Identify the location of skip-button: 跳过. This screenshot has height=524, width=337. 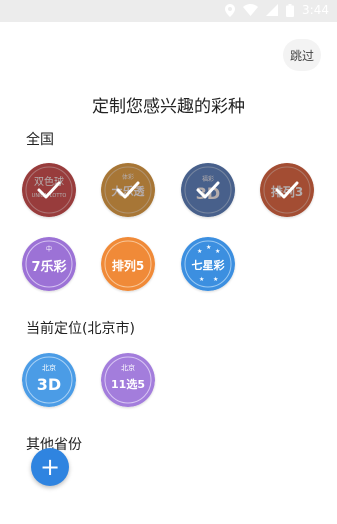
(302, 55).